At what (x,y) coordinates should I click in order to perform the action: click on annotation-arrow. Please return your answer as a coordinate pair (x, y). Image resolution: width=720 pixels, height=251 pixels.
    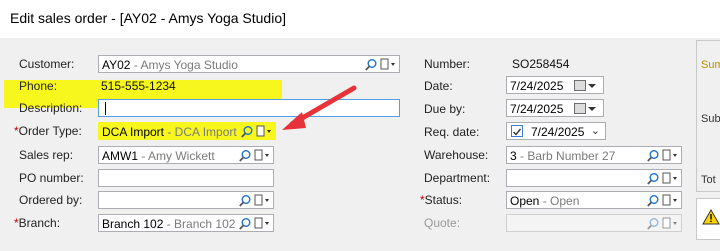
    Looking at the image, I should click on (319, 107).